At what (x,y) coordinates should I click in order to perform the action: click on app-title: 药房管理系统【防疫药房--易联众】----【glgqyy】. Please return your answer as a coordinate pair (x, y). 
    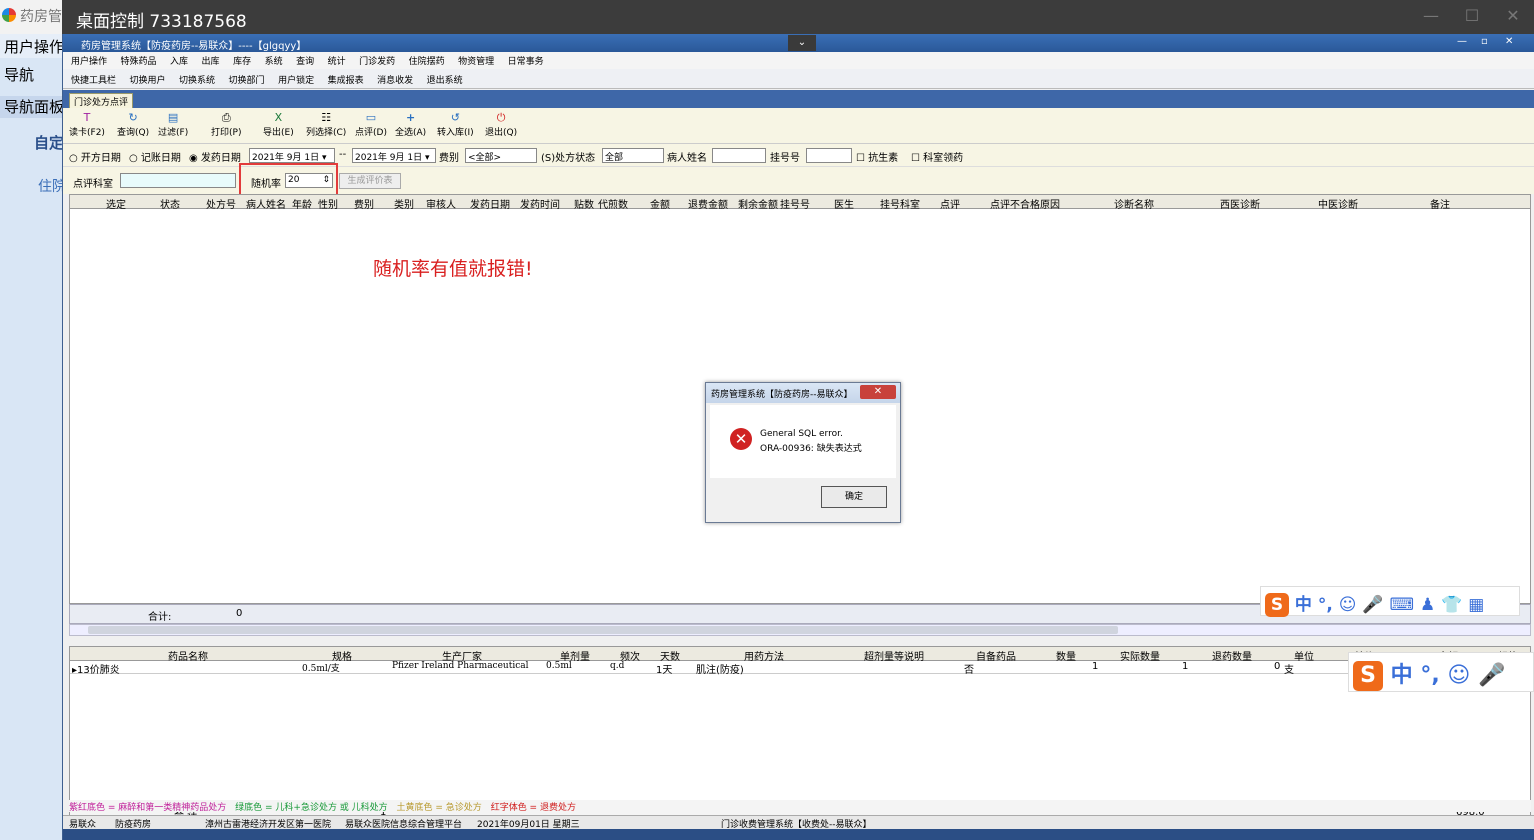
    Looking at the image, I should click on (194, 46).